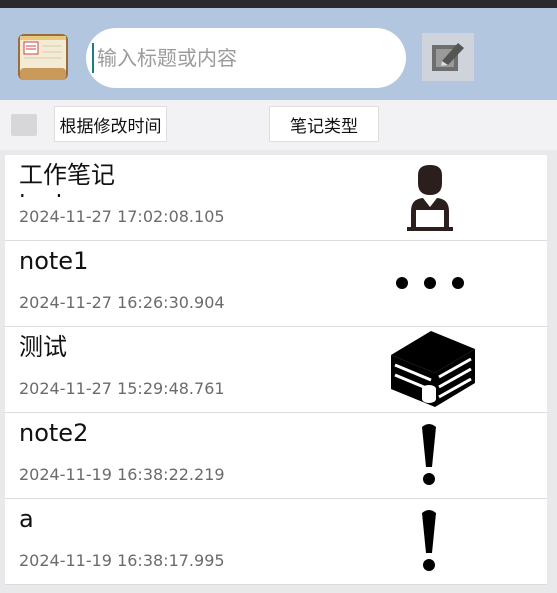  I want to click on search-input, so click(237, 58).